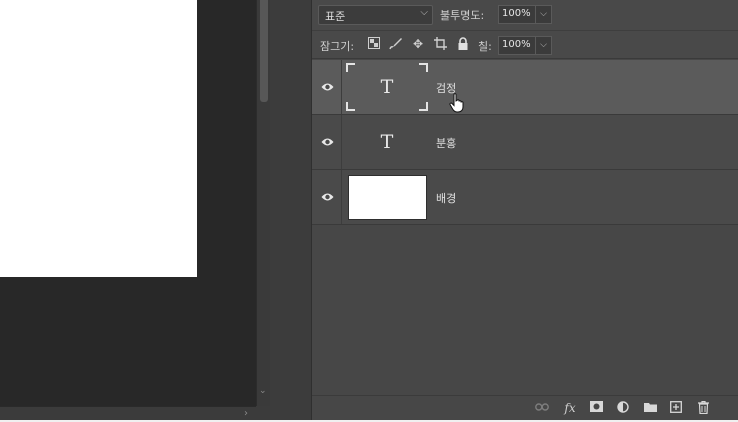  I want to click on fill-dropdown-button: ⌵, so click(544, 45).